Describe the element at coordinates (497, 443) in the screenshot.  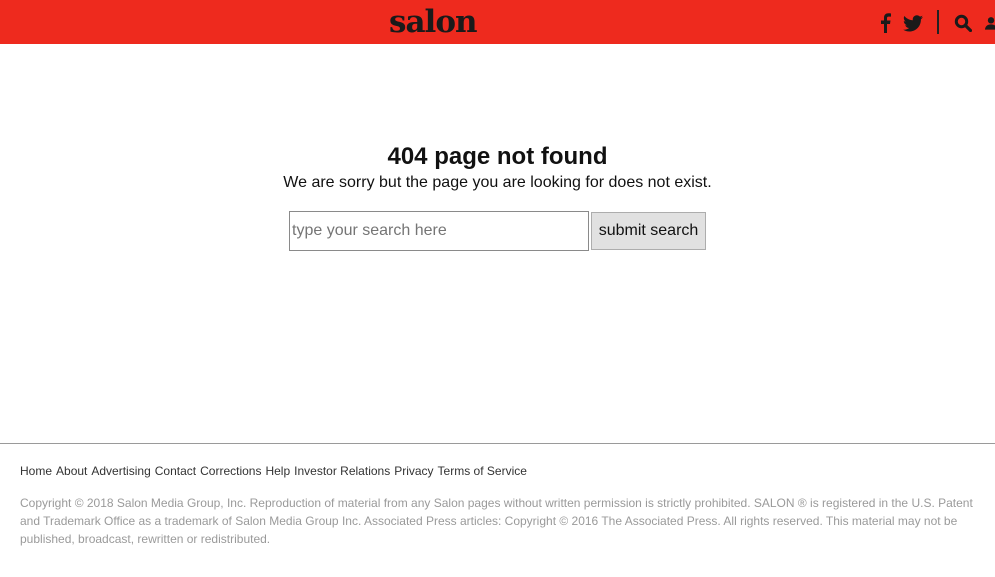
I see `footer-divider` at that location.